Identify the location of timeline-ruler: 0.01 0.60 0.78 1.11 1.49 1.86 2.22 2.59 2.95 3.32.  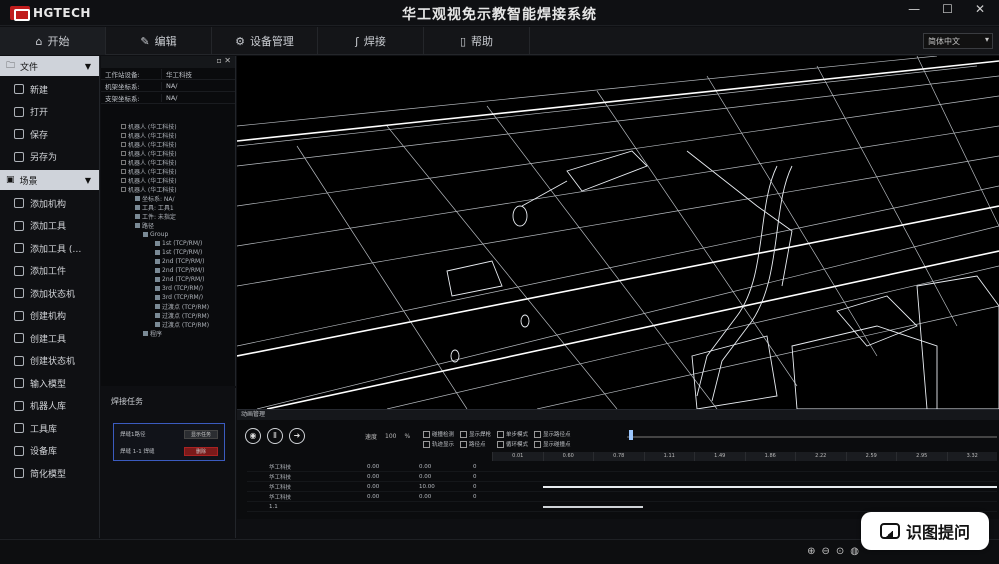
(744, 456).